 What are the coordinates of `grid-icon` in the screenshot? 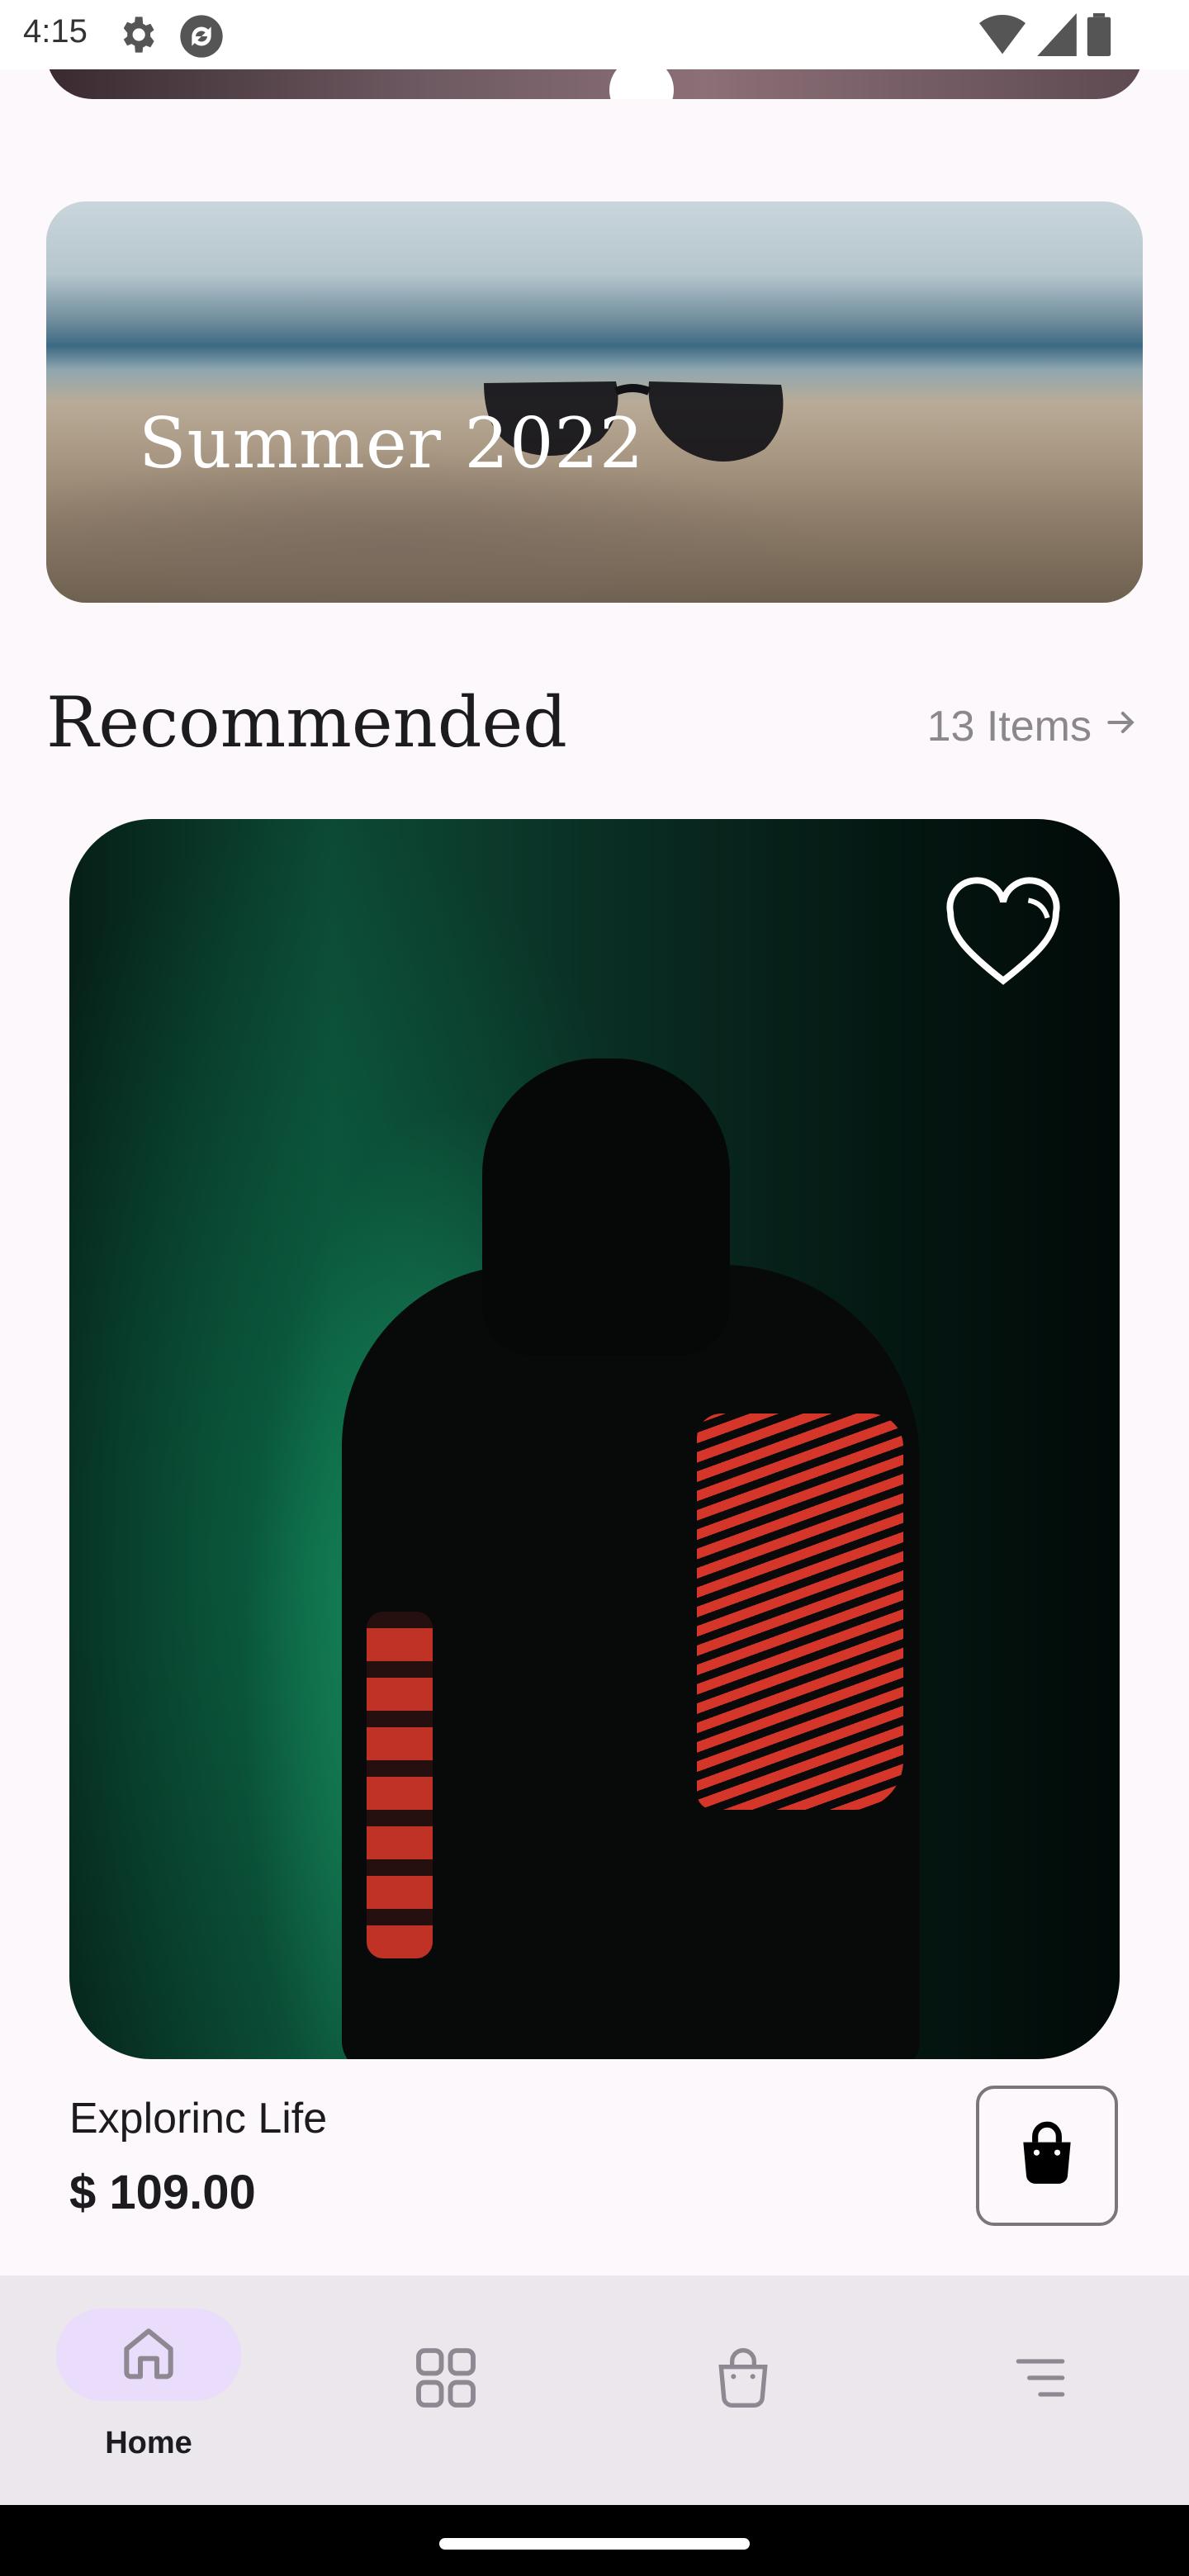 It's located at (446, 2380).